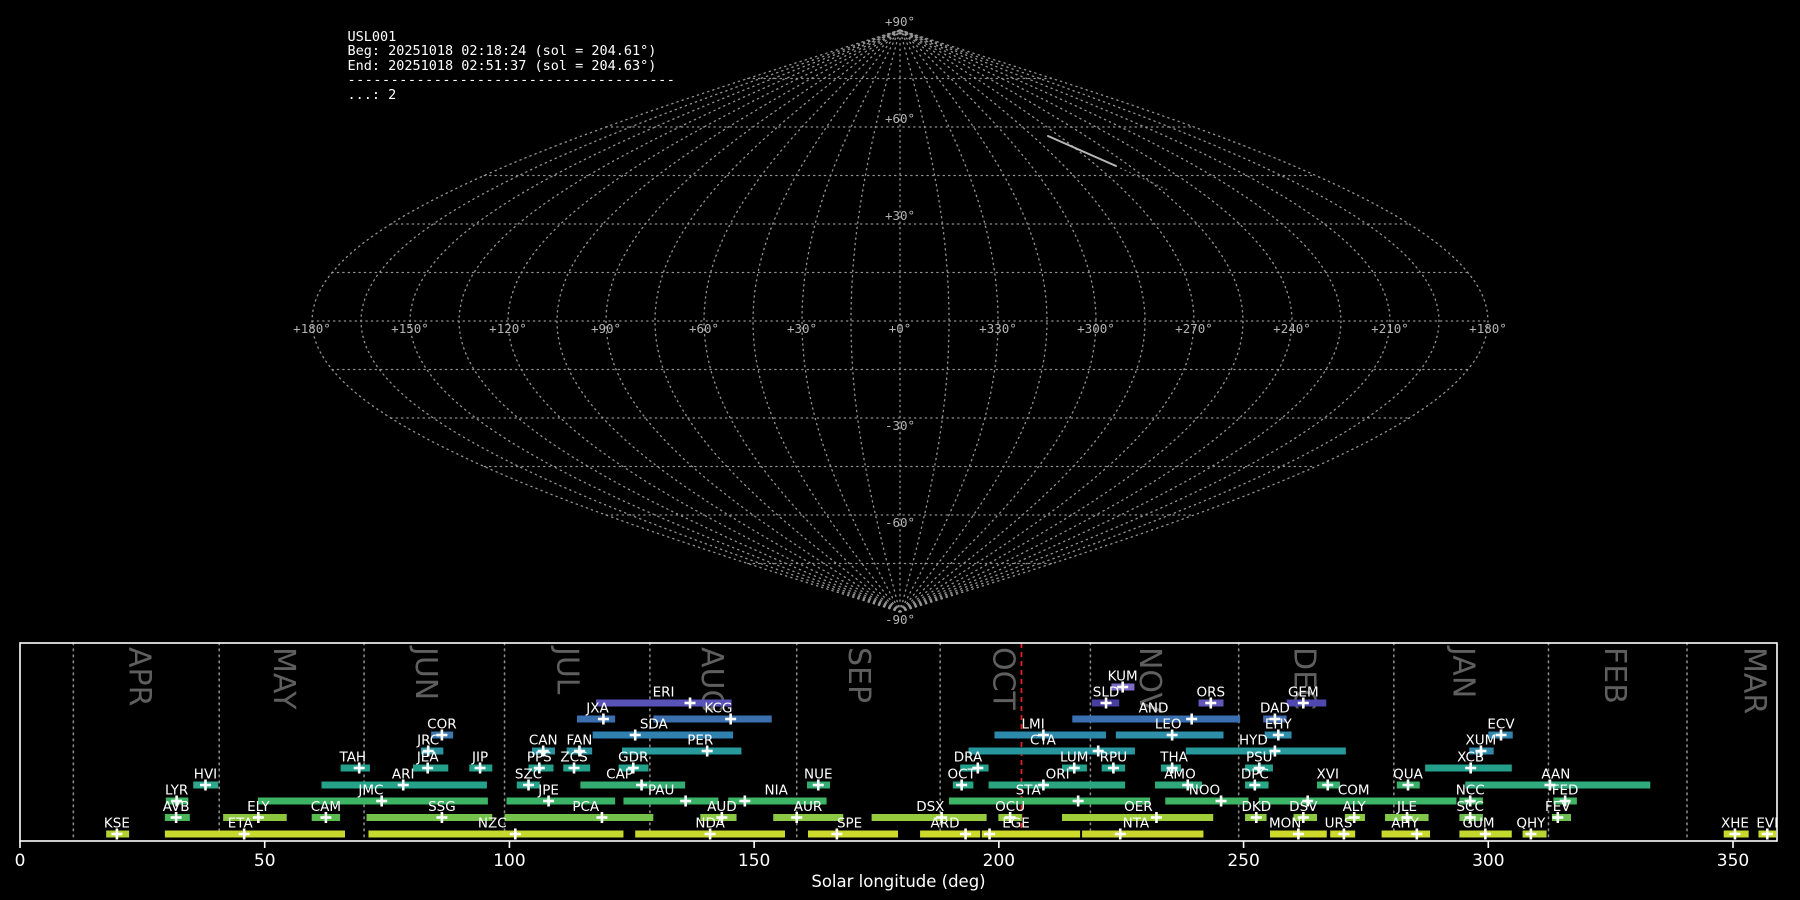 The height and width of the screenshot is (900, 1800). What do you see at coordinates (1470, 791) in the screenshot?
I see `shower-code-label: NCC` at bounding box center [1470, 791].